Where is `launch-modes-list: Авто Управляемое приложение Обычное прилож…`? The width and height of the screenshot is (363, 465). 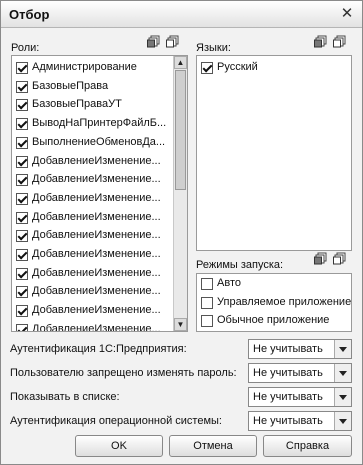
launch-modes-list: Авто Управляемое приложение Обычное прилож… is located at coordinates (274, 302).